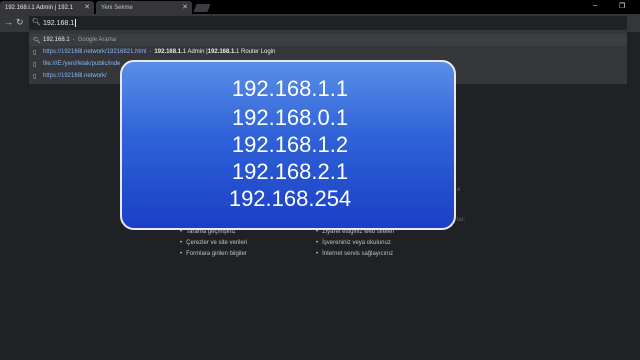  I want to click on ip-address: 192.168.1.2, so click(290, 144).